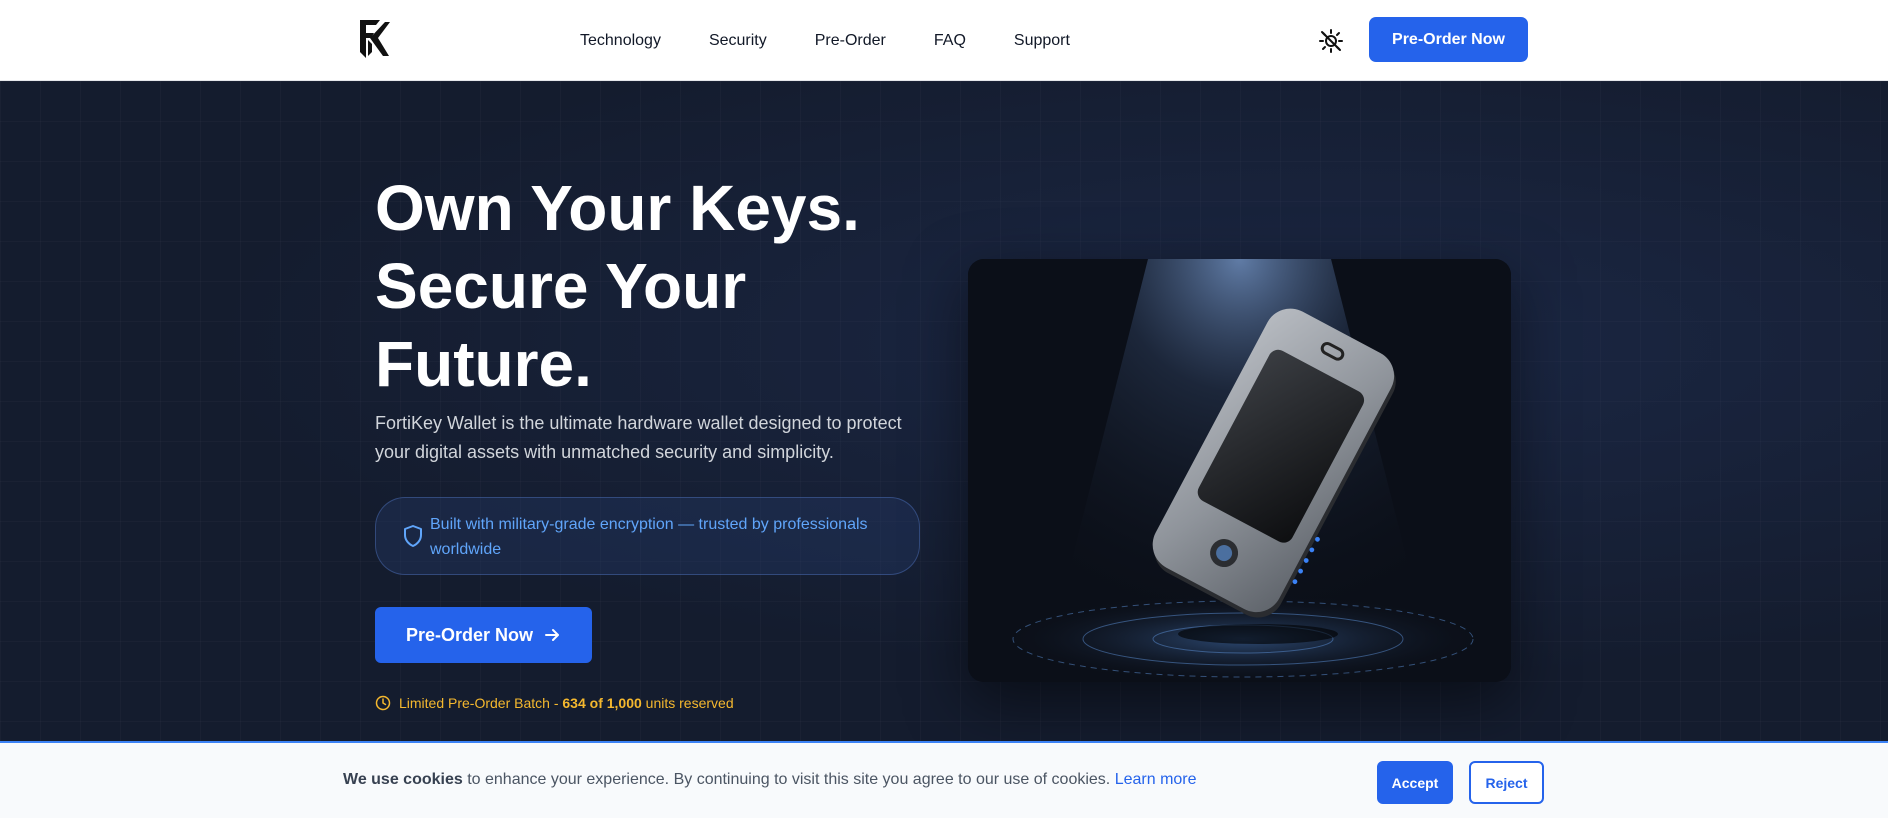  What do you see at coordinates (374, 39) in the screenshot?
I see `fk-logo-icon` at bounding box center [374, 39].